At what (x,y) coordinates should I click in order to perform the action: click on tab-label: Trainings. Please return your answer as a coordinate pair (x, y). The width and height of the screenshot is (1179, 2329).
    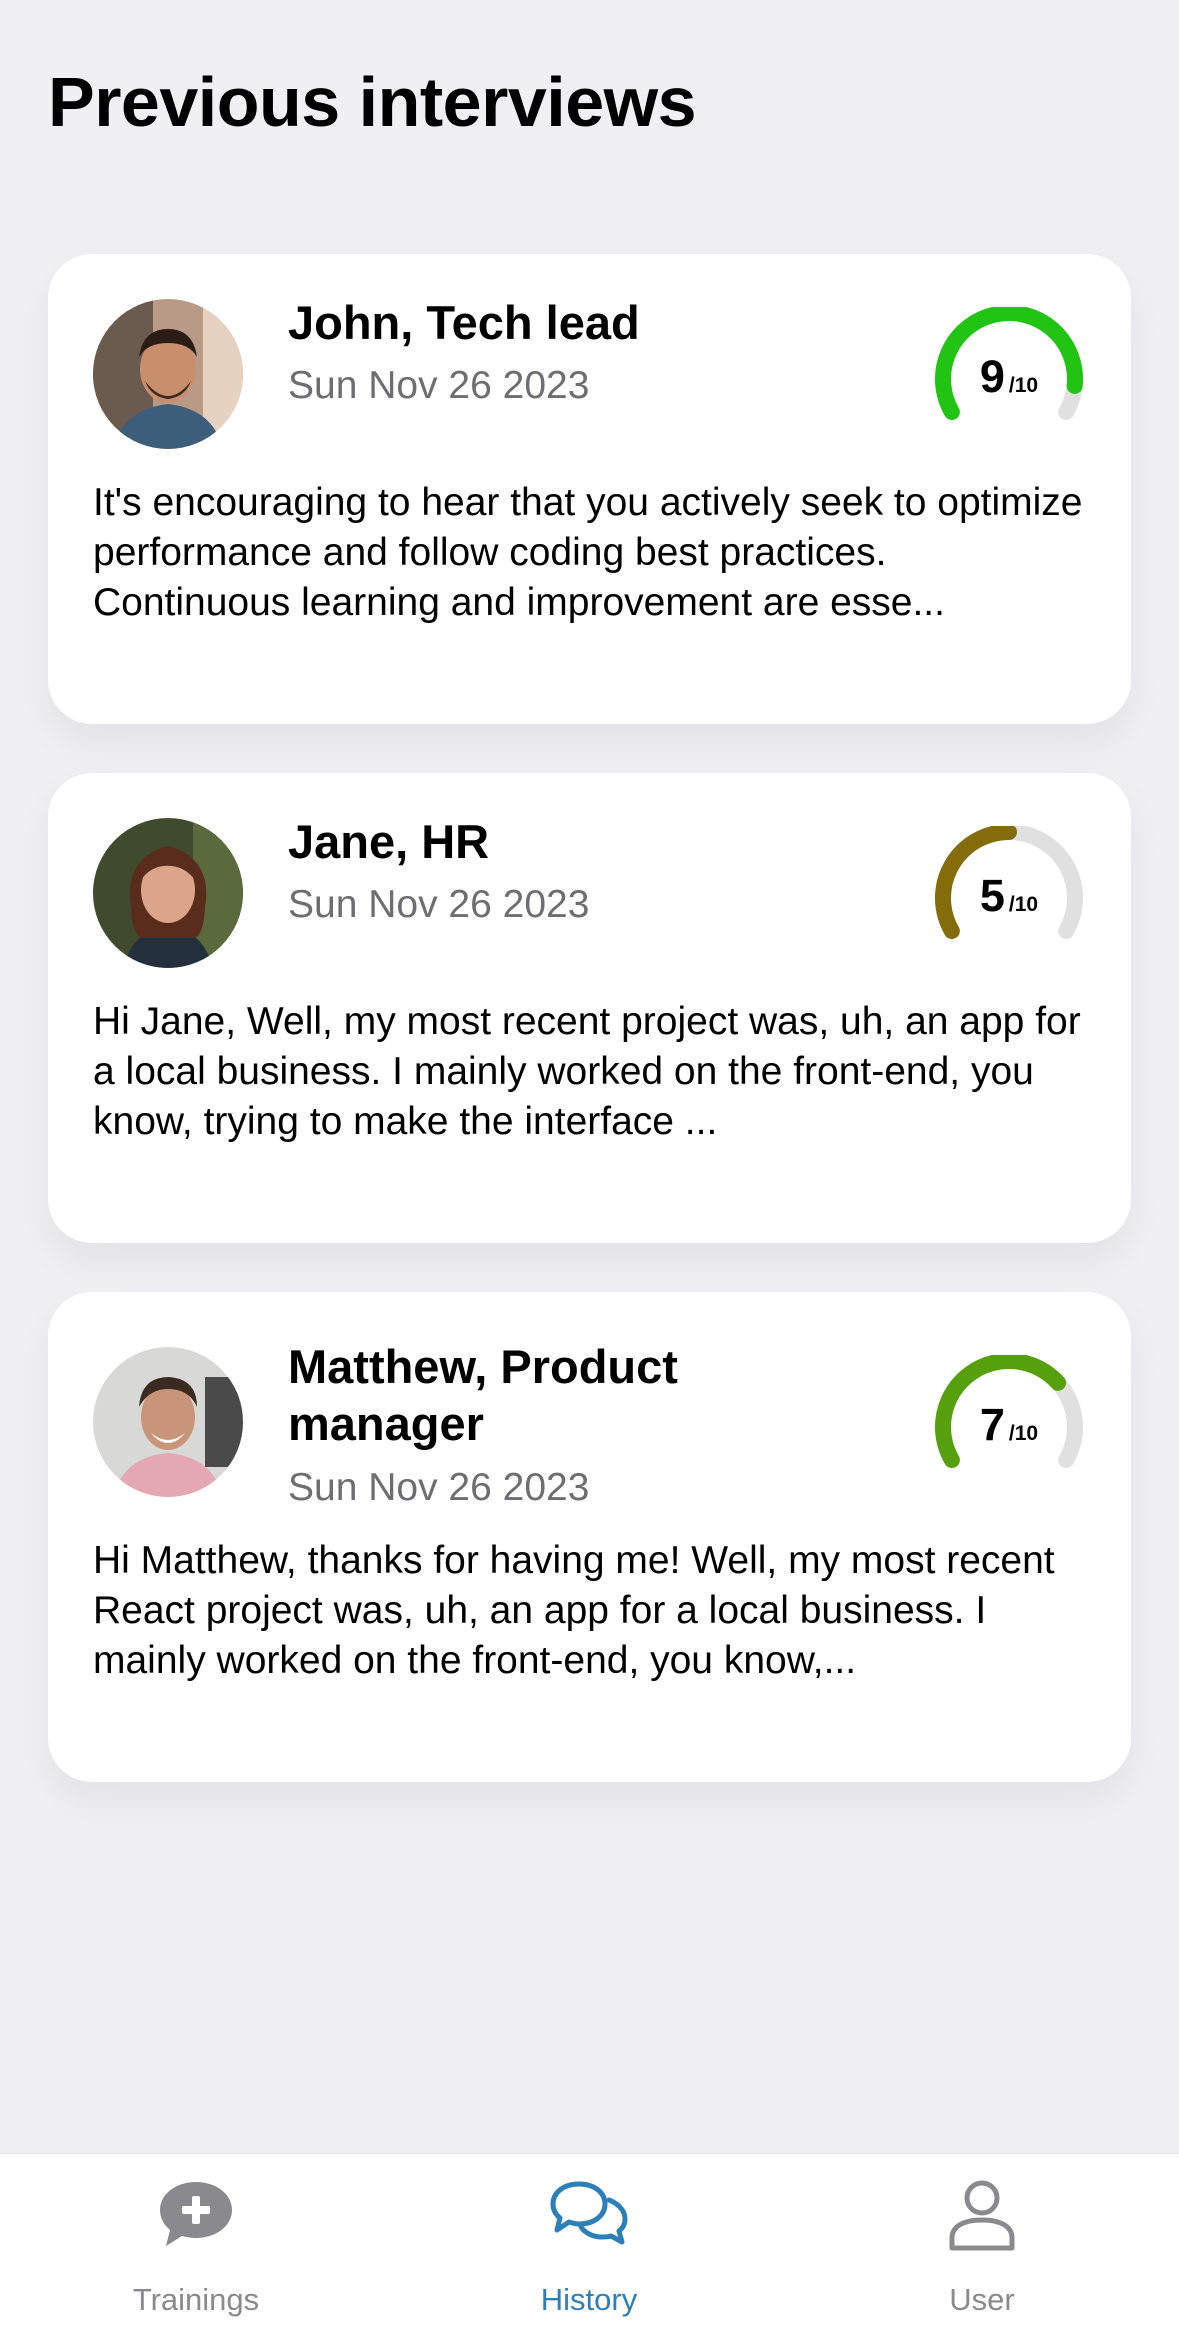
    Looking at the image, I should click on (196, 2299).